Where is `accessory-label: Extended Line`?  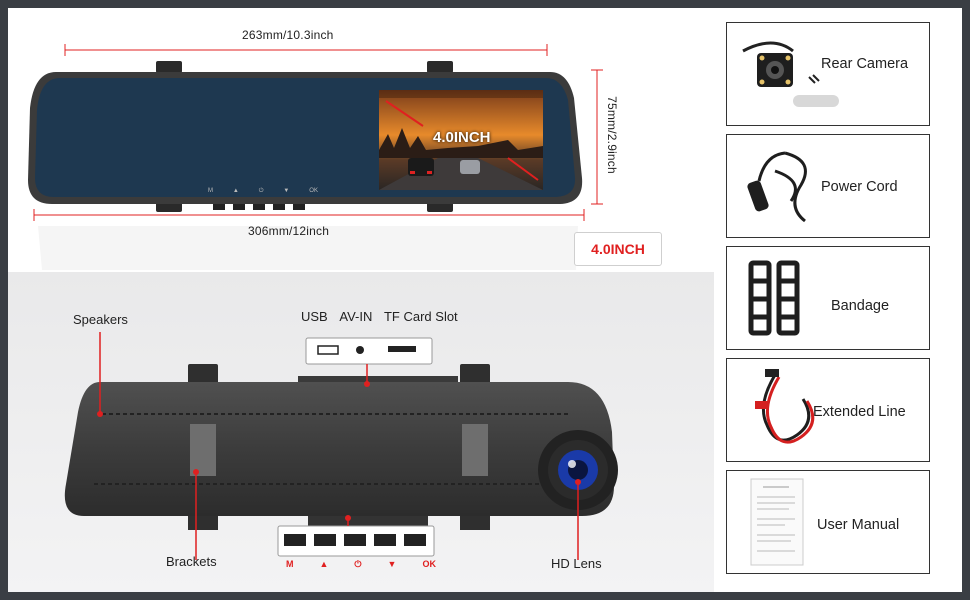
accessory-label: Extended Line is located at coordinates (859, 412).